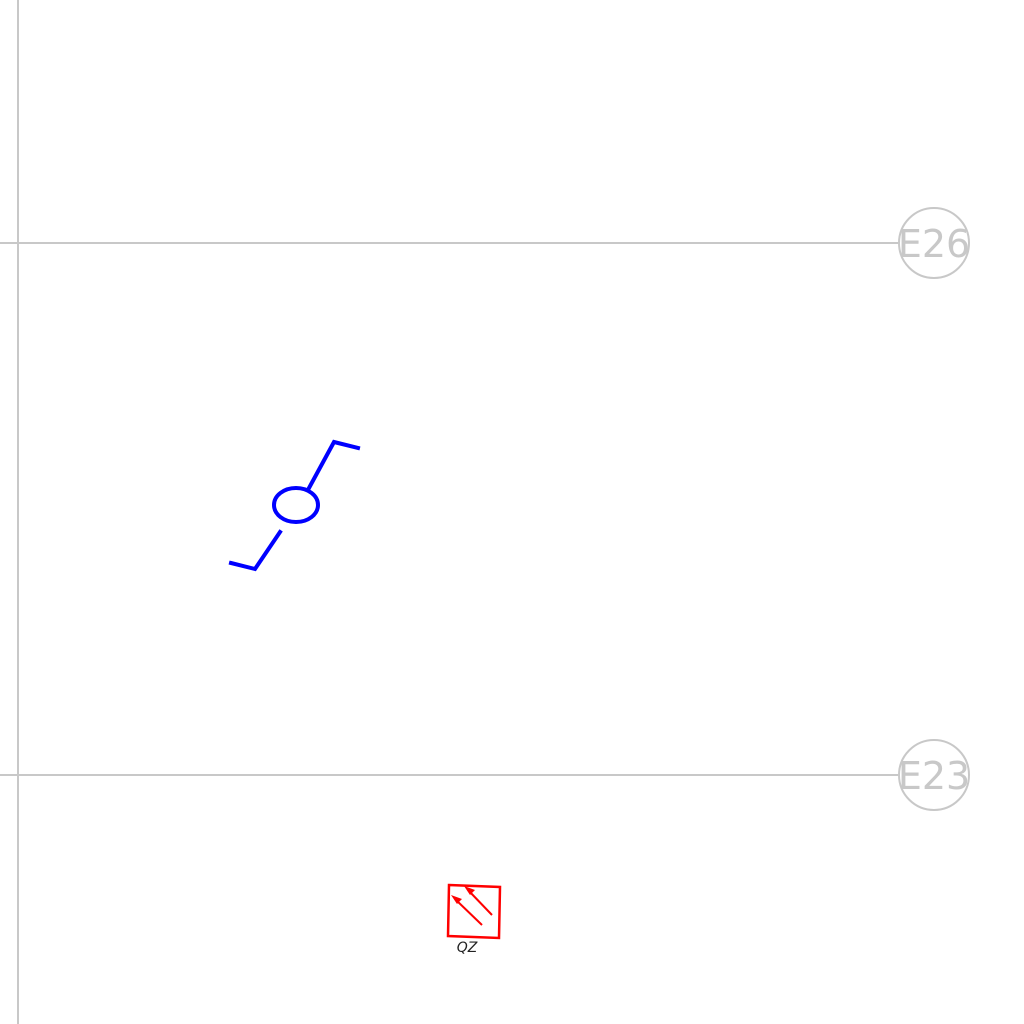 This screenshot has width=1024, height=1024. I want to click on grid-bubble-label: E23, so click(934, 776).